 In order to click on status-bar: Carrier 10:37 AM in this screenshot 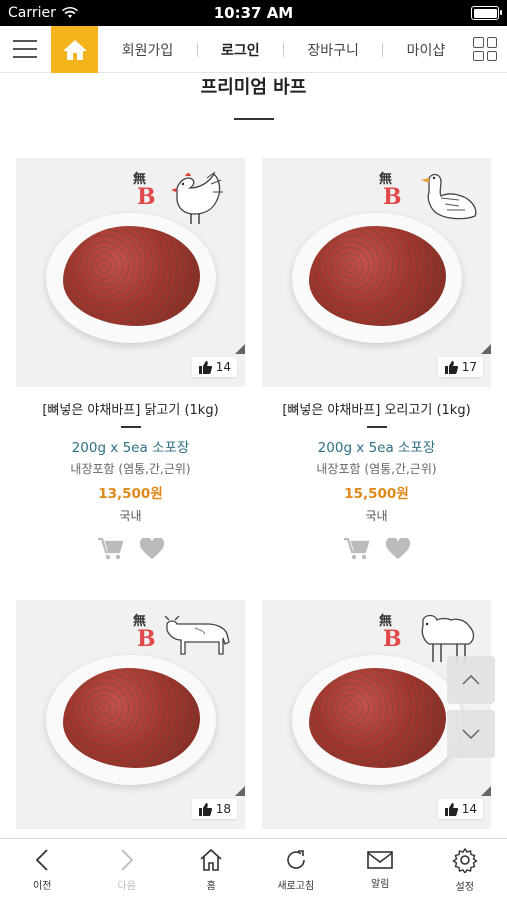, I will do `click(253, 13)`.